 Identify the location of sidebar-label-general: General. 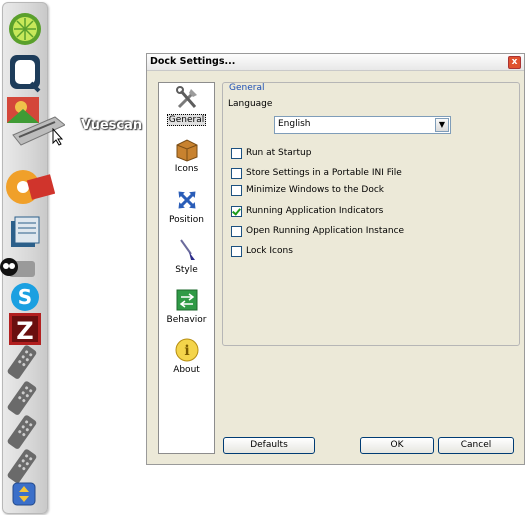
(186, 120).